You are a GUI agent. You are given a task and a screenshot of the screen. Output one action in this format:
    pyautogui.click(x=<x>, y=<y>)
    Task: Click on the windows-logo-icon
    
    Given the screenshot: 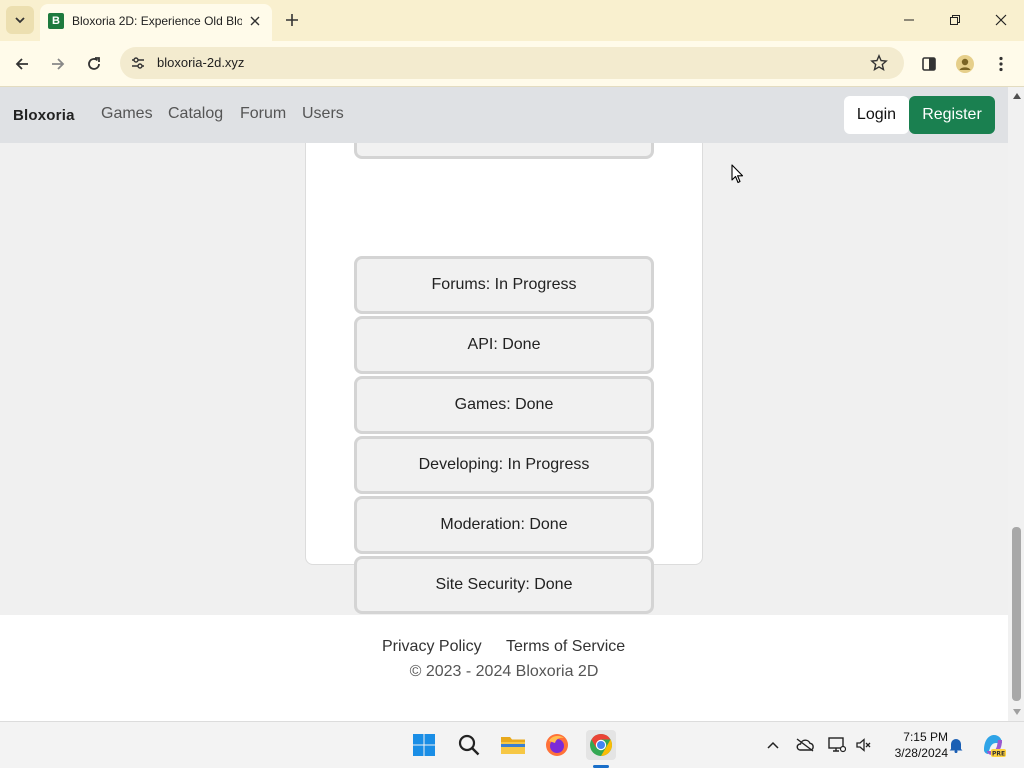 What is the action you would take?
    pyautogui.click(x=424, y=745)
    